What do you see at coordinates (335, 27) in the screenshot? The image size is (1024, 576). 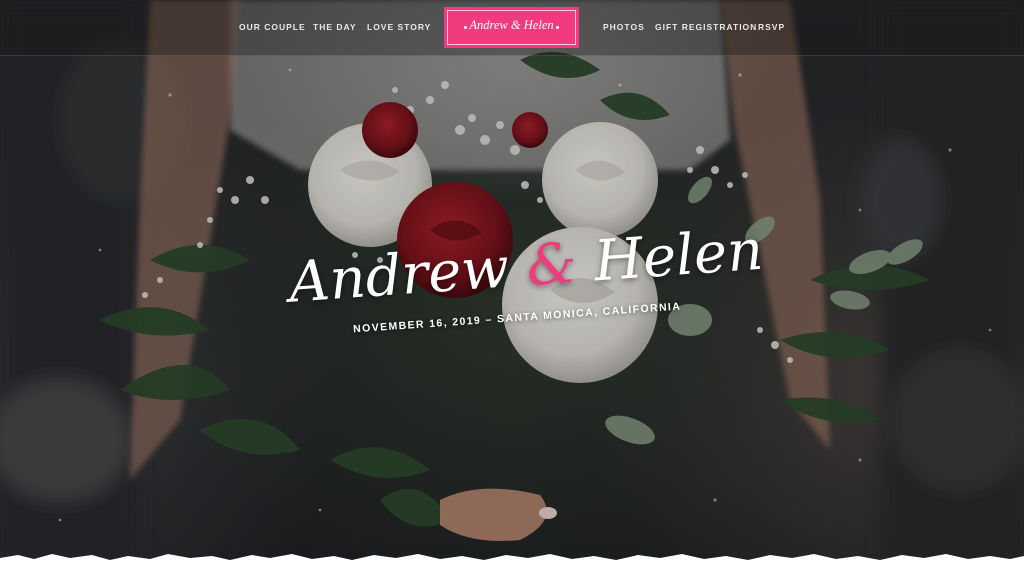 I see `nav-the-day: THE DAY` at bounding box center [335, 27].